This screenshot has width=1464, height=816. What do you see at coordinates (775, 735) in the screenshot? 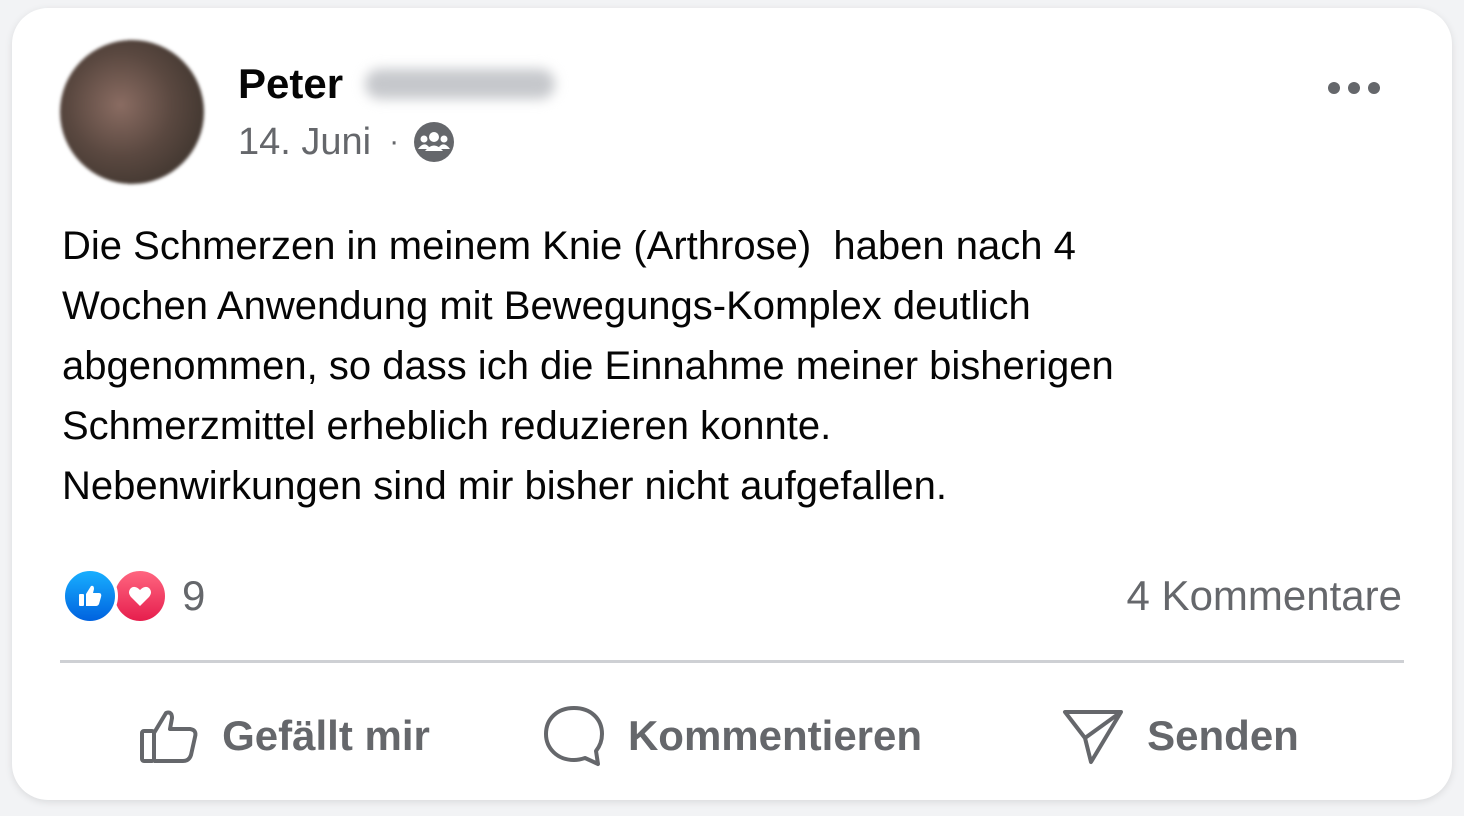
I see `comment-label: Kommentieren` at bounding box center [775, 735].